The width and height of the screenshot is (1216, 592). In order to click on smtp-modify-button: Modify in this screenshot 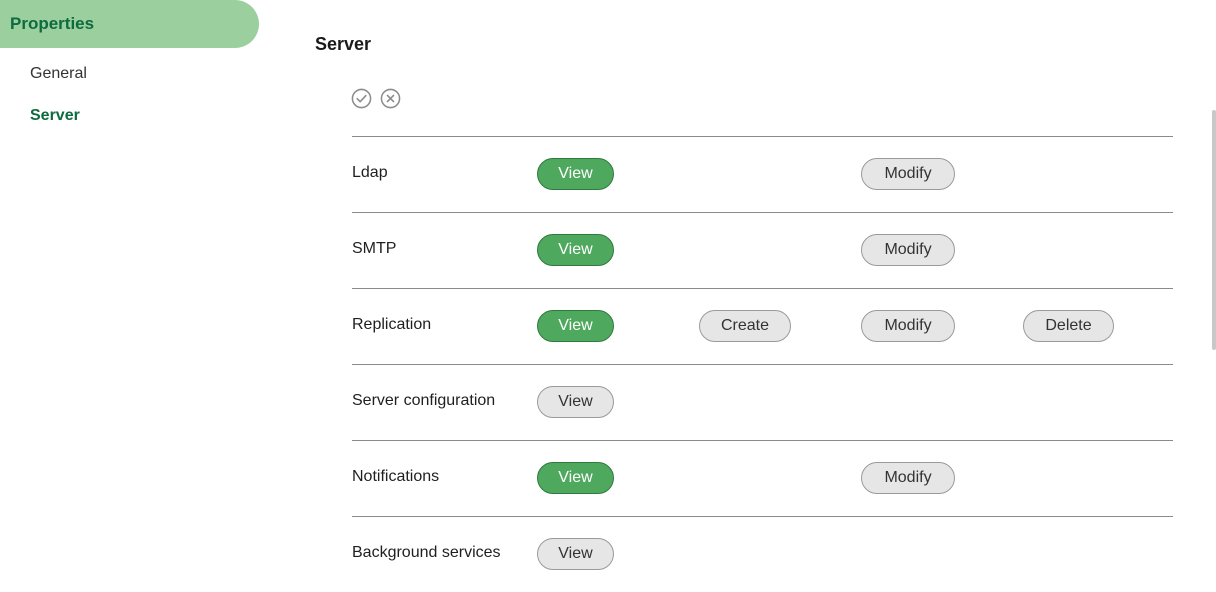, I will do `click(908, 250)`.